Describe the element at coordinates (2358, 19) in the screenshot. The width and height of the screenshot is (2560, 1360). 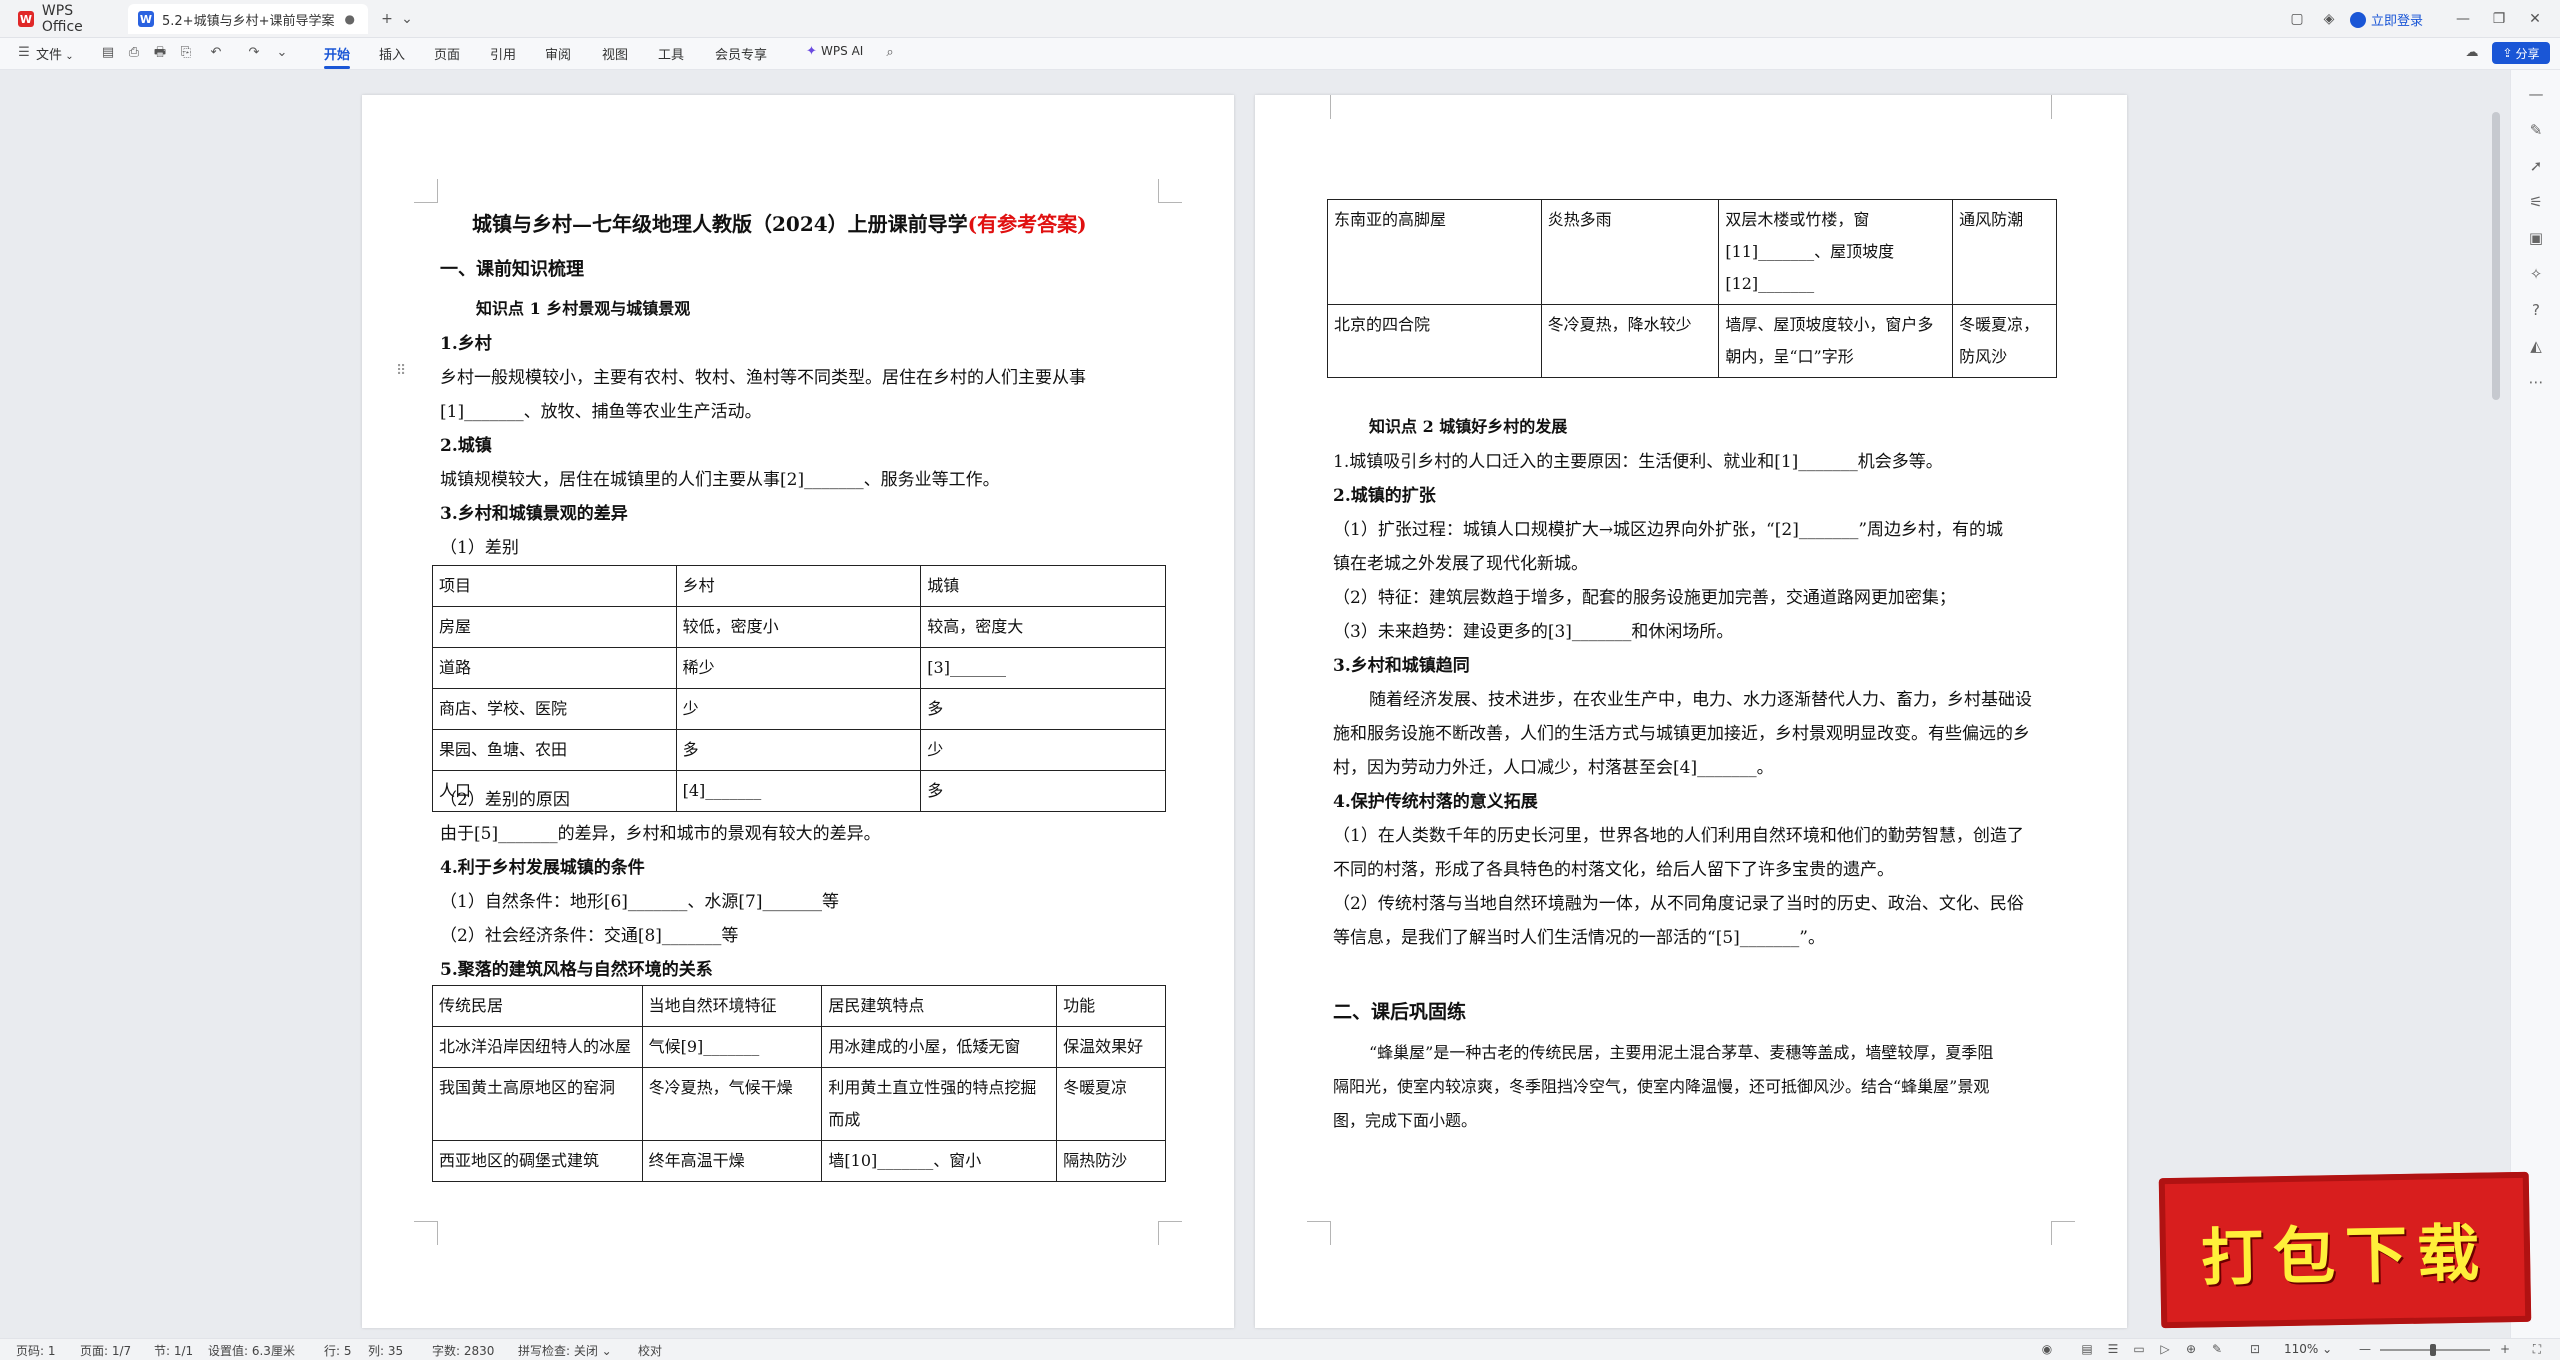
I see `avatar-icon` at that location.